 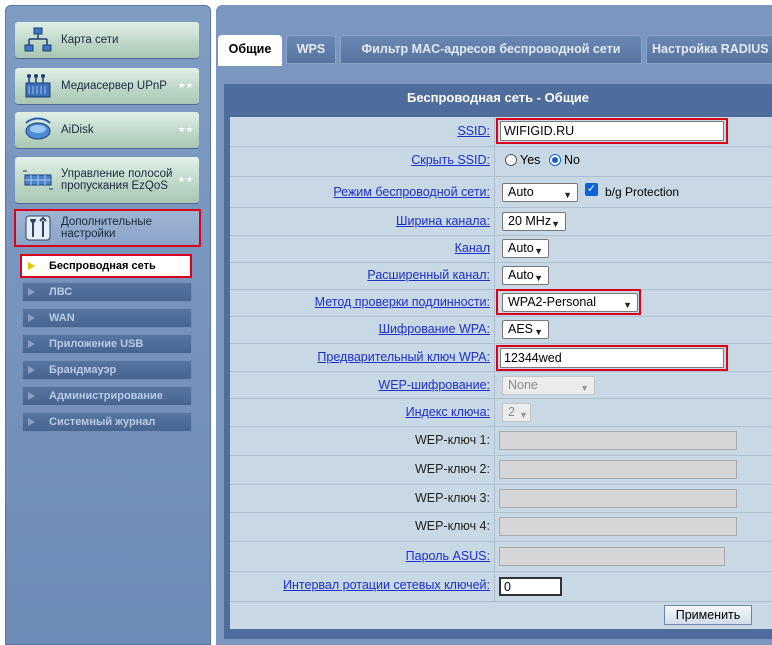 I want to click on auth-method-select: WPA2-Personal ▼, so click(x=570, y=302).